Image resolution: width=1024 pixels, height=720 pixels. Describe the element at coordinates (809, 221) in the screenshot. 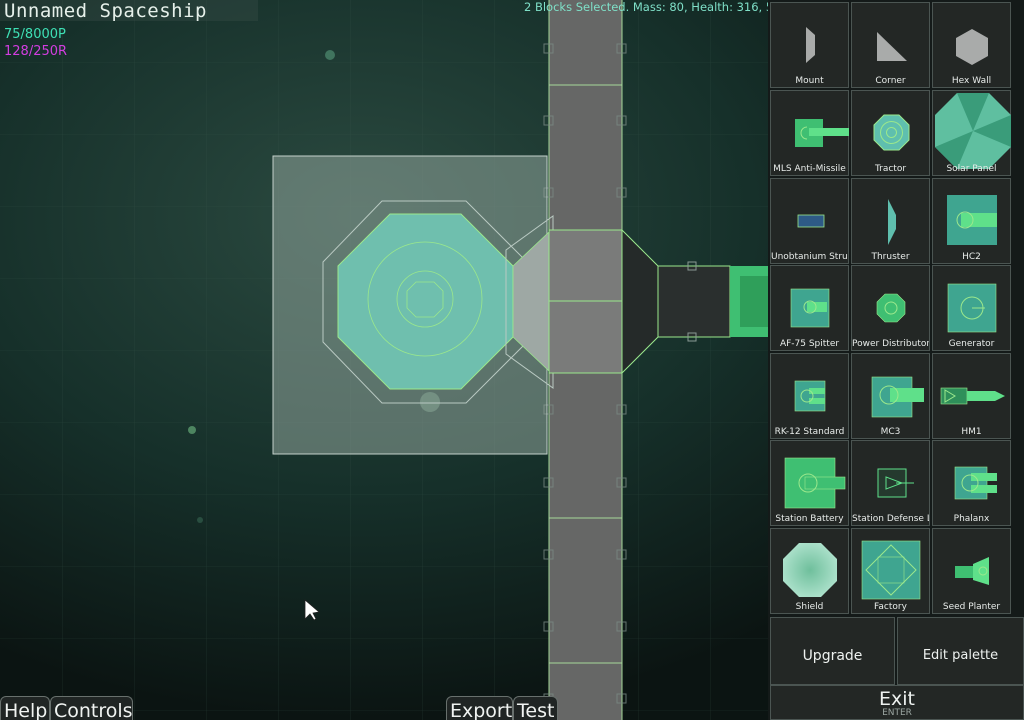

I see `palette-item-unobtanium-strut: Unobtanium Strut` at that location.